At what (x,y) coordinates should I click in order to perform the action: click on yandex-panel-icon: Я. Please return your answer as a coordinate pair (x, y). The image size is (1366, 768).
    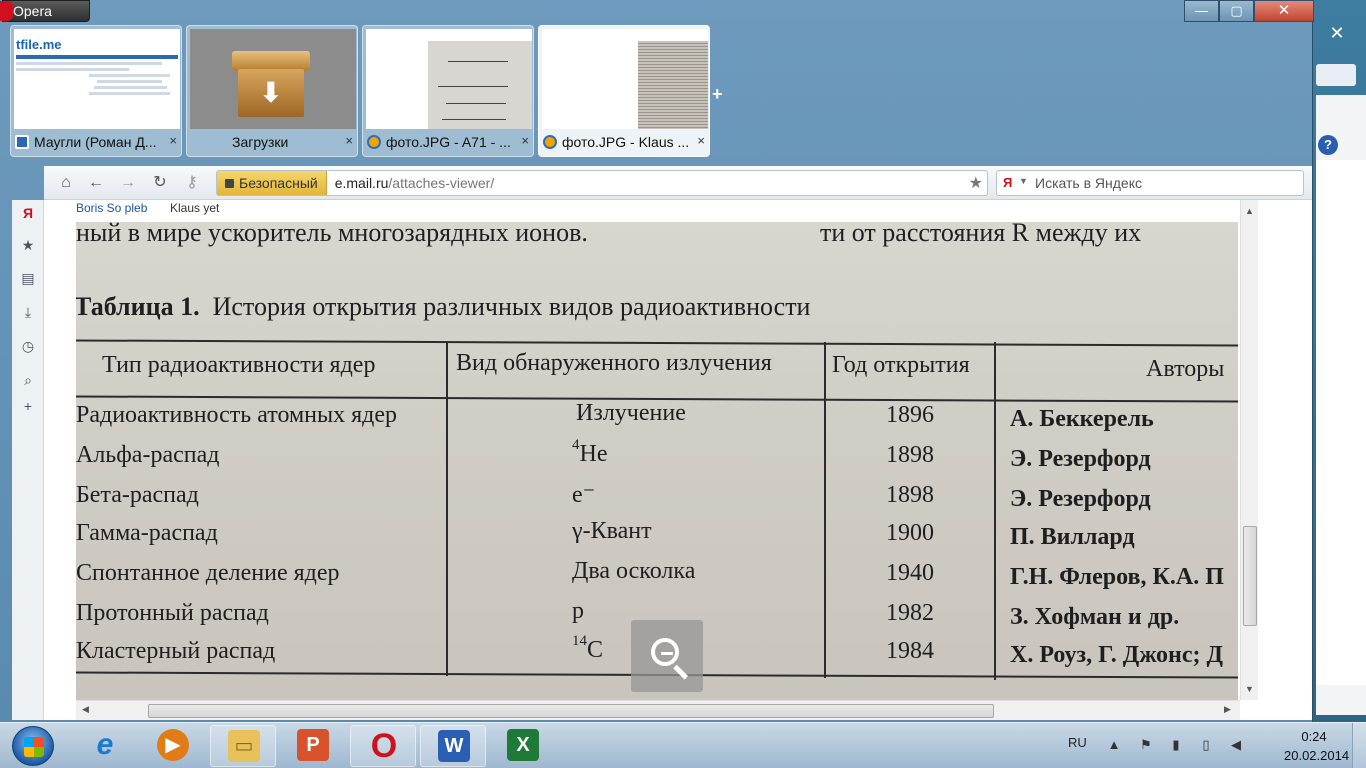
    Looking at the image, I should click on (28, 213).